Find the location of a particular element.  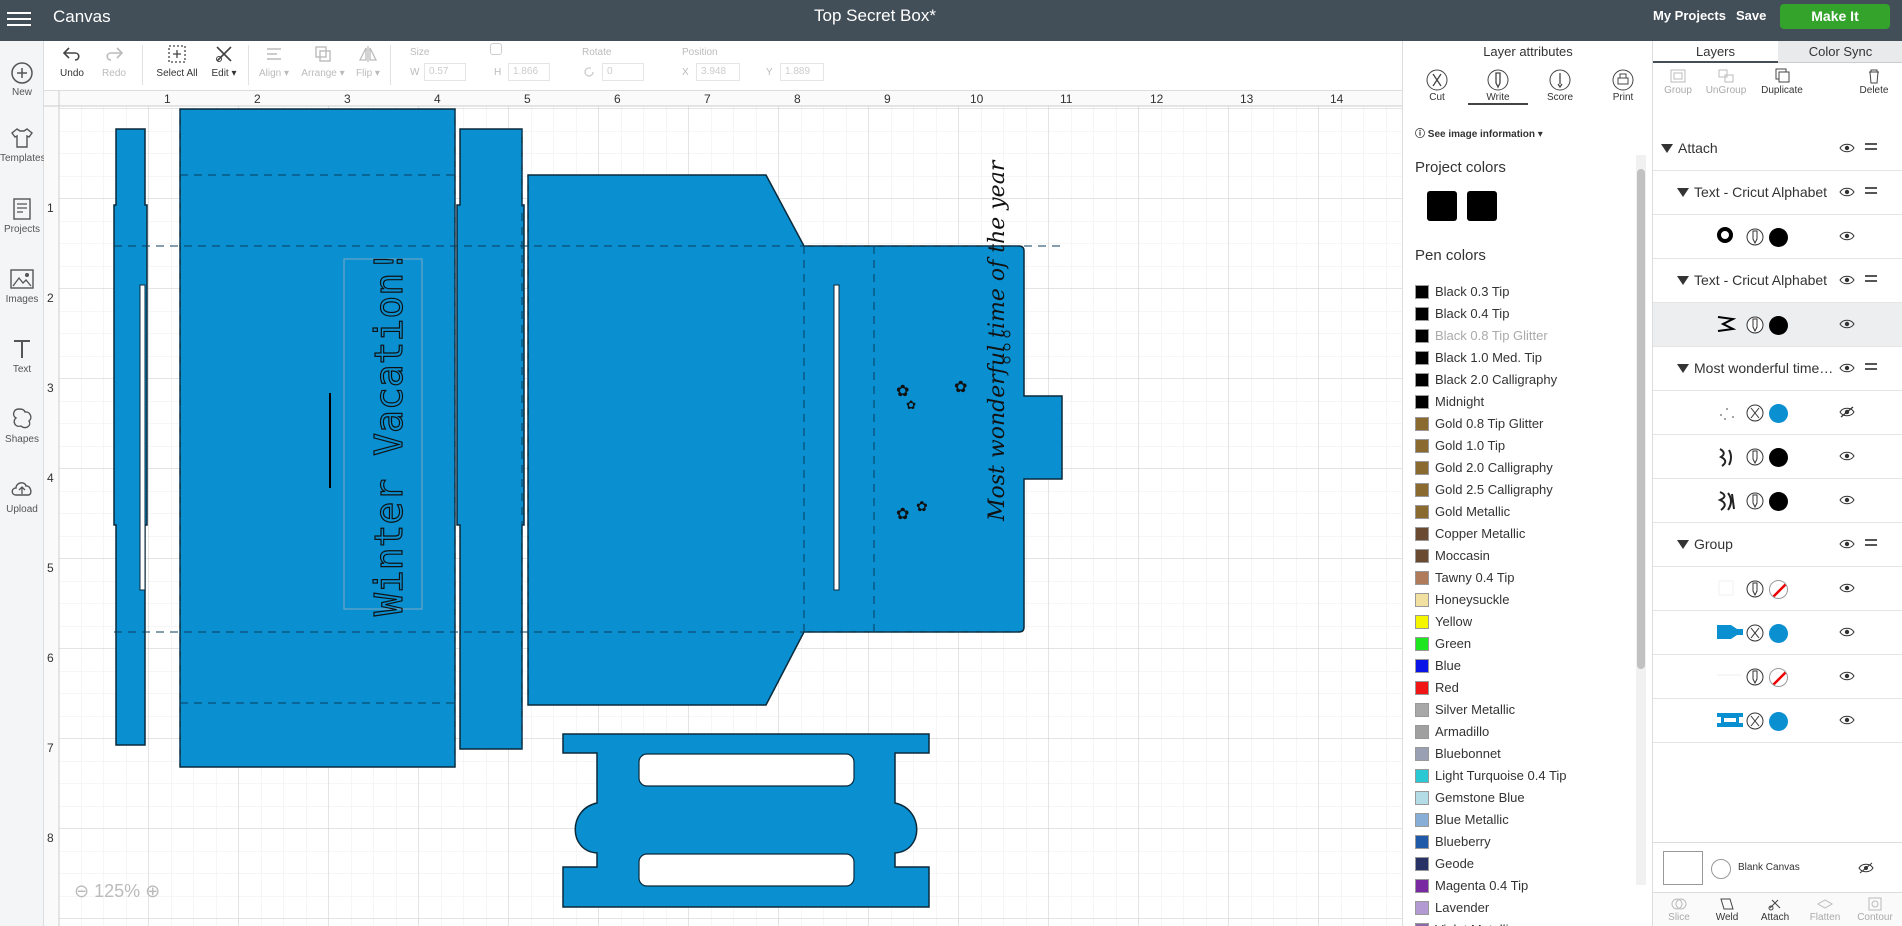

attach-button: Attach is located at coordinates (1775, 908).